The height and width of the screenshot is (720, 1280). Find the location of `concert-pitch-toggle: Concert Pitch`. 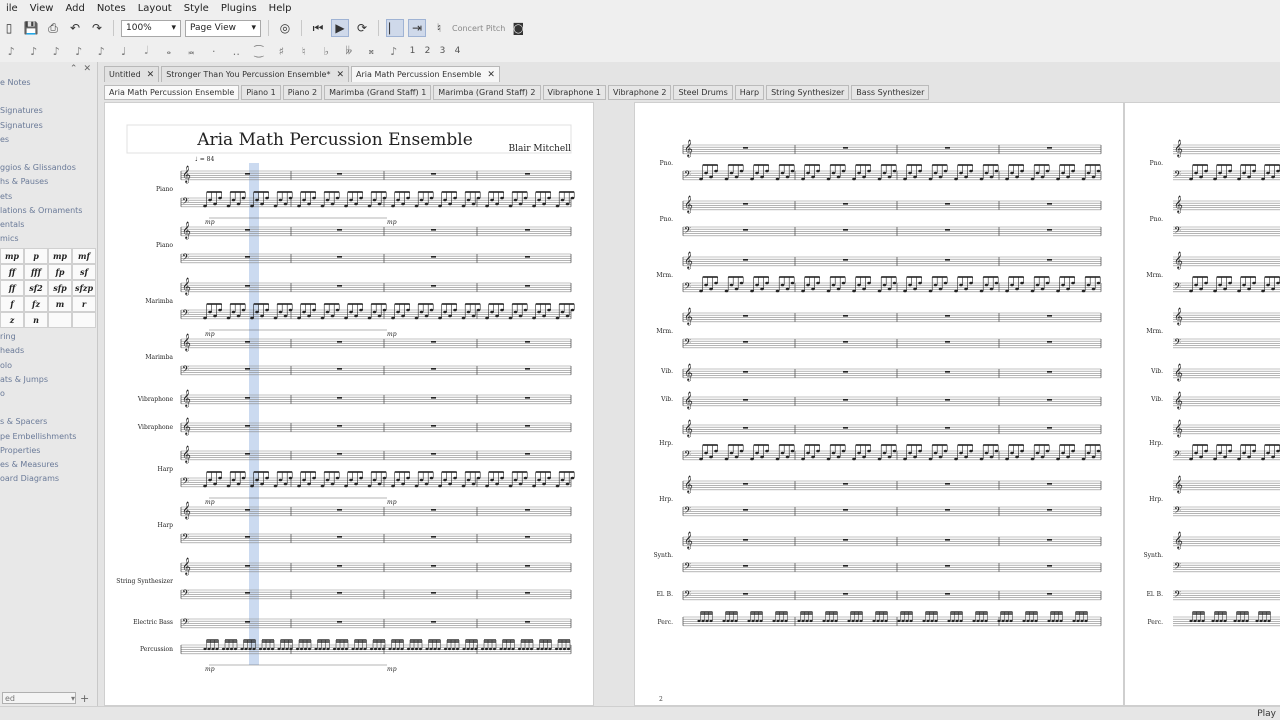

concert-pitch-toggle: Concert Pitch is located at coordinates (478, 28).